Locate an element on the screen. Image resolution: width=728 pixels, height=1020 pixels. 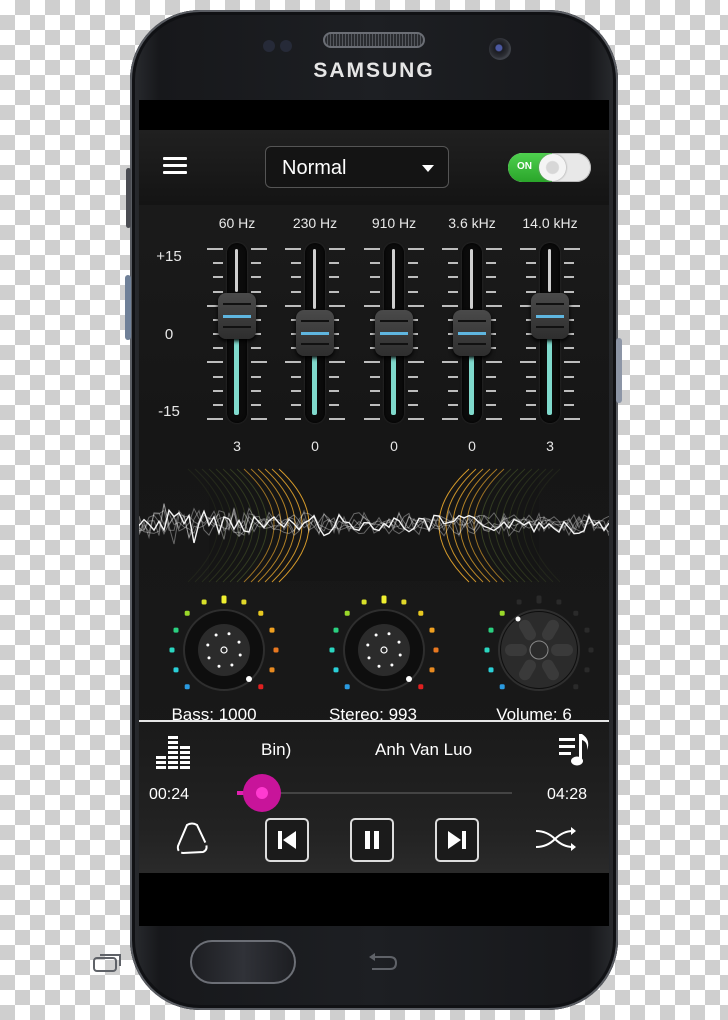
preset-value: Normal is located at coordinates (314, 168).